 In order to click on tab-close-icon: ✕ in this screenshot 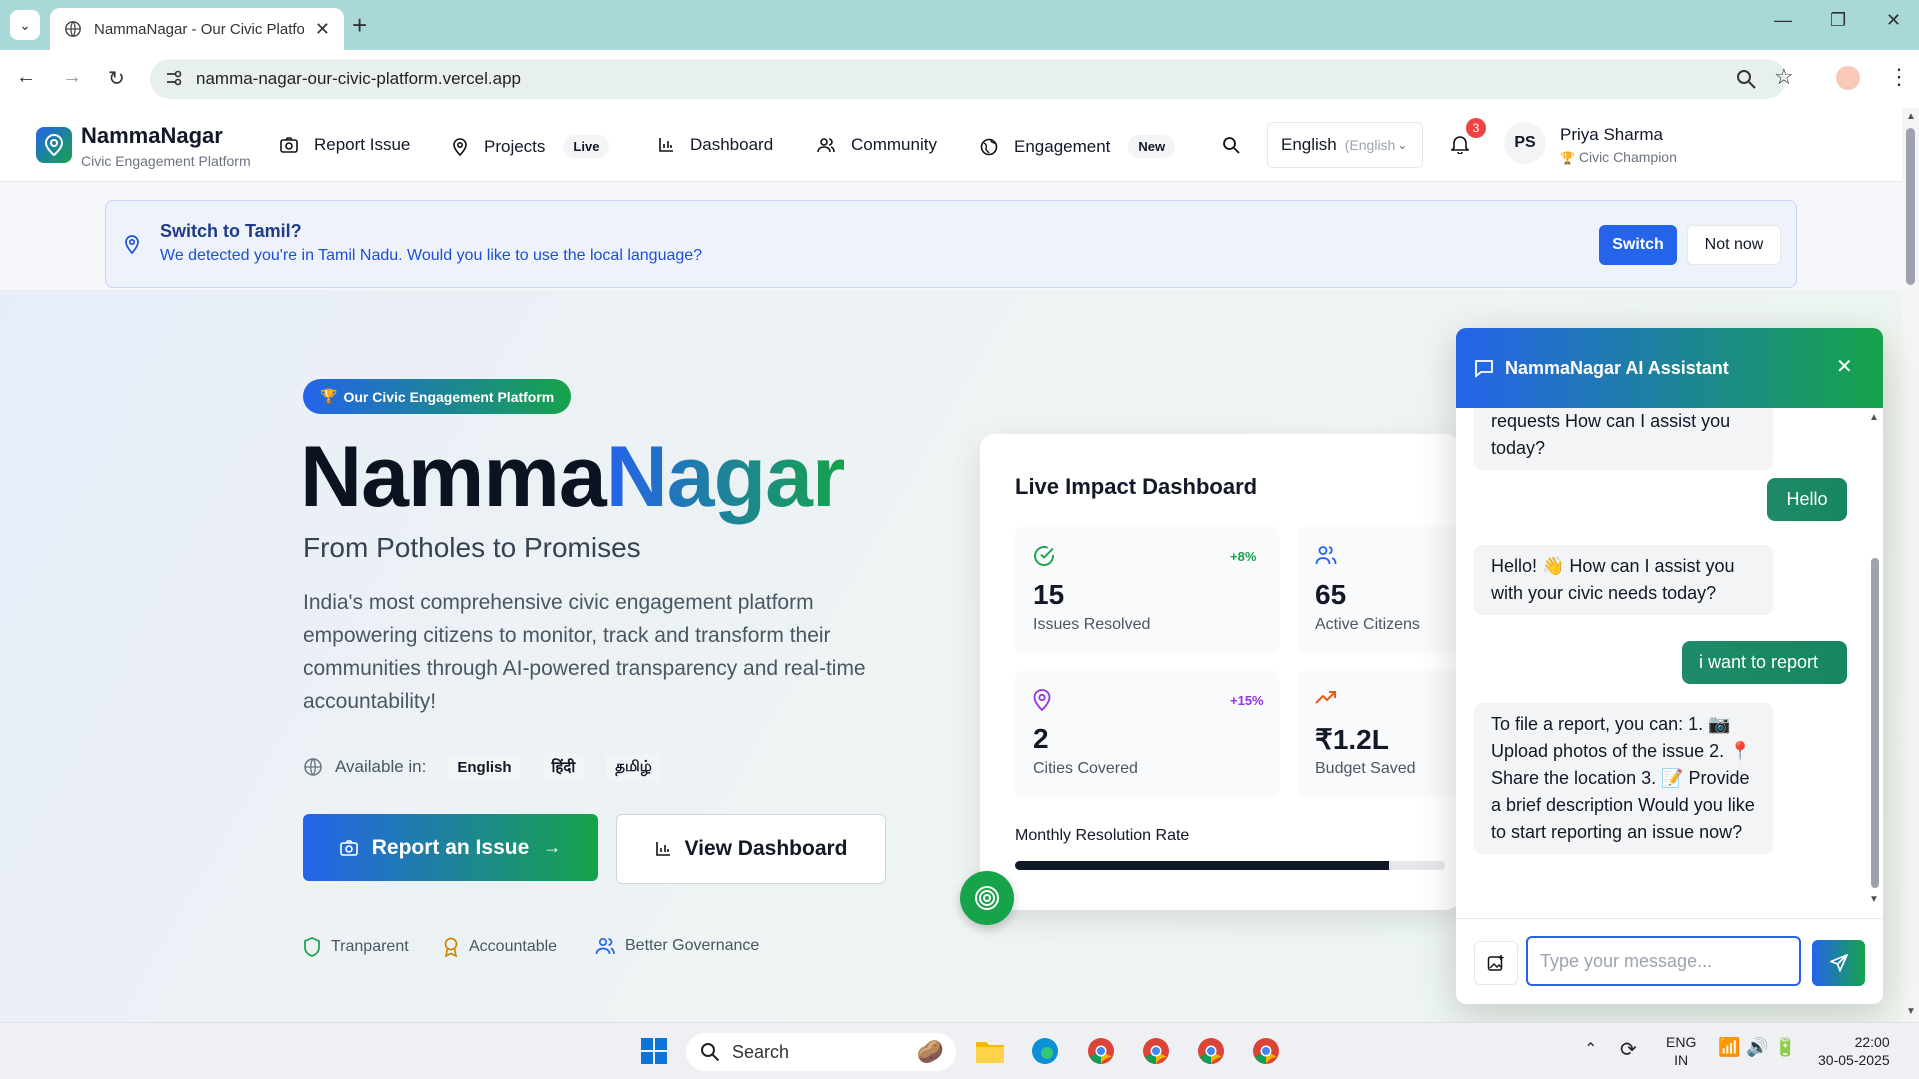, I will do `click(322, 29)`.